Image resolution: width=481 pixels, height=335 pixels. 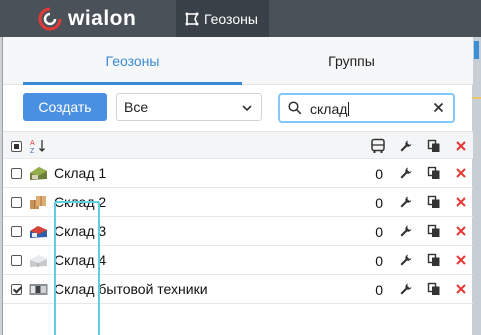 I want to click on list-item: Склад 1 0, so click(x=238, y=173).